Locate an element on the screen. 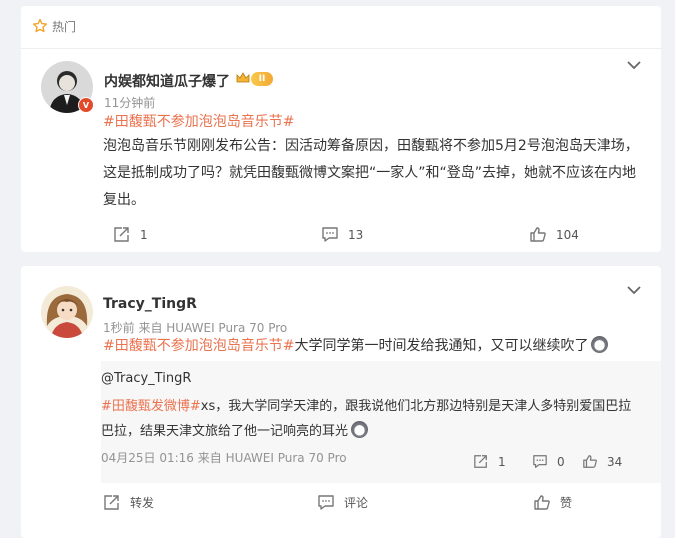 This screenshot has width=675, height=538. member-level-badge: II is located at coordinates (262, 79).